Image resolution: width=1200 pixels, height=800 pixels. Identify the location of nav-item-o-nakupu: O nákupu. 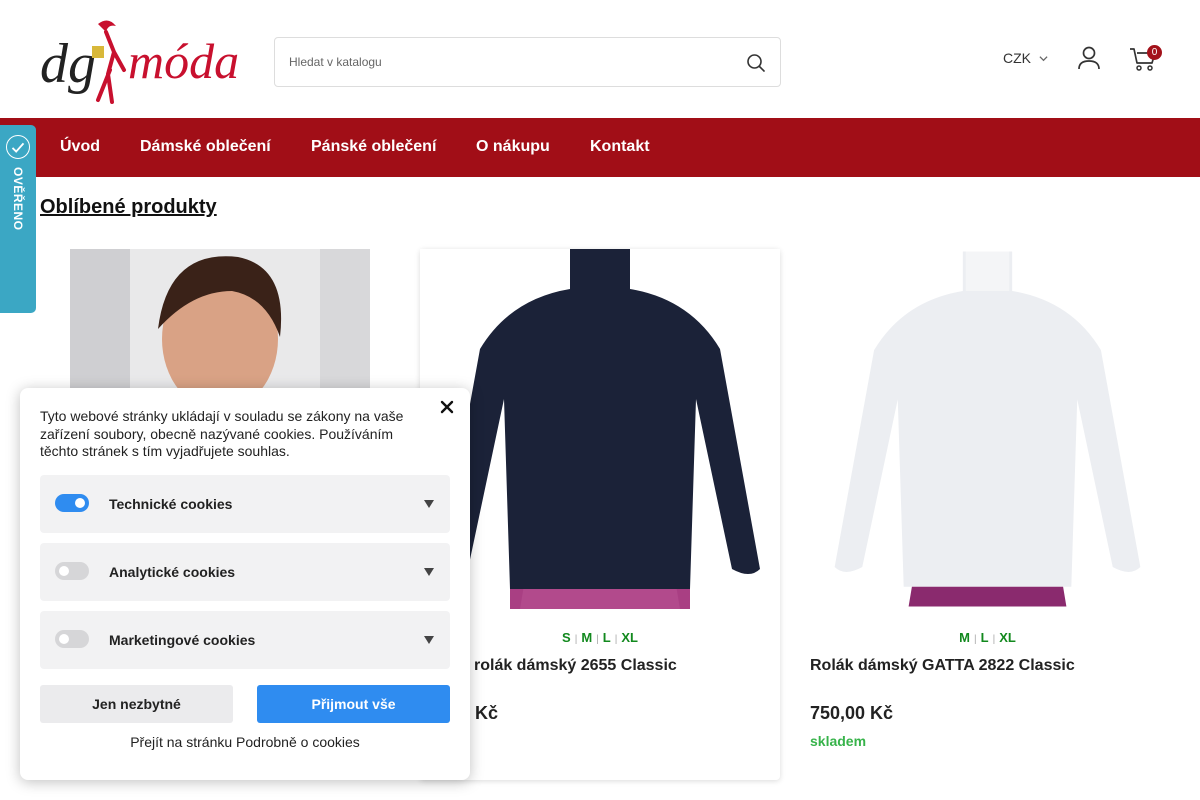
(513, 147).